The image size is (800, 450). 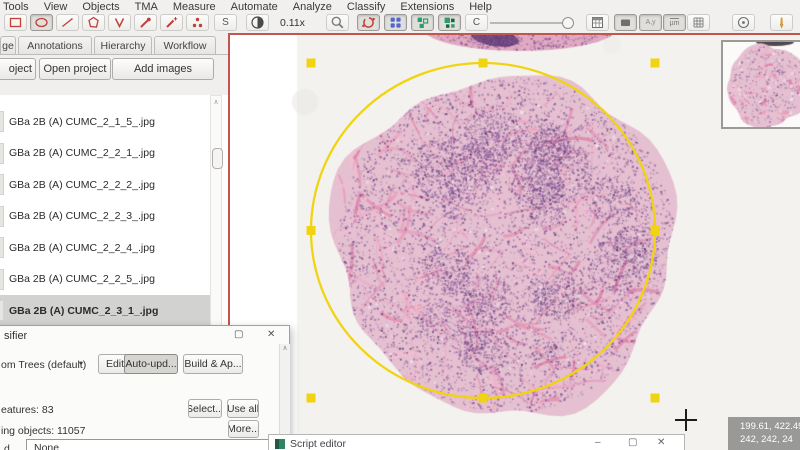 I want to click on none-combo-box: None ▾, so click(x=154, y=444).